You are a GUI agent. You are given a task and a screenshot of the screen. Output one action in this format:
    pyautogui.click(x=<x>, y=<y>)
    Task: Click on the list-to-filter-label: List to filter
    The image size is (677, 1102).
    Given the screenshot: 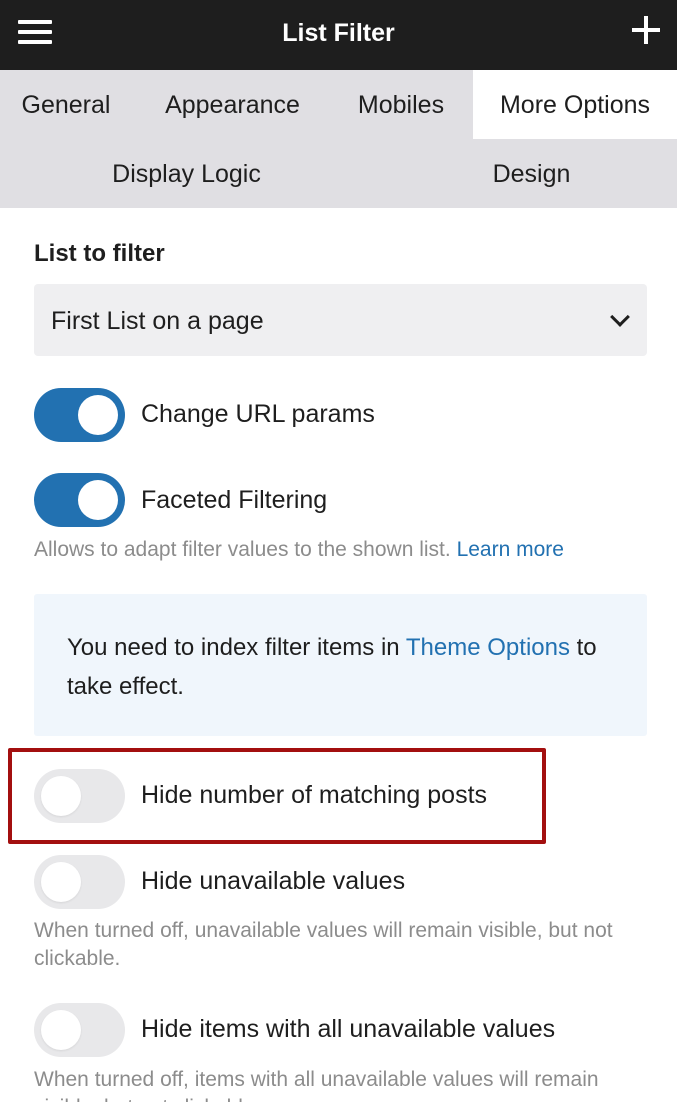 What is the action you would take?
    pyautogui.click(x=99, y=253)
    